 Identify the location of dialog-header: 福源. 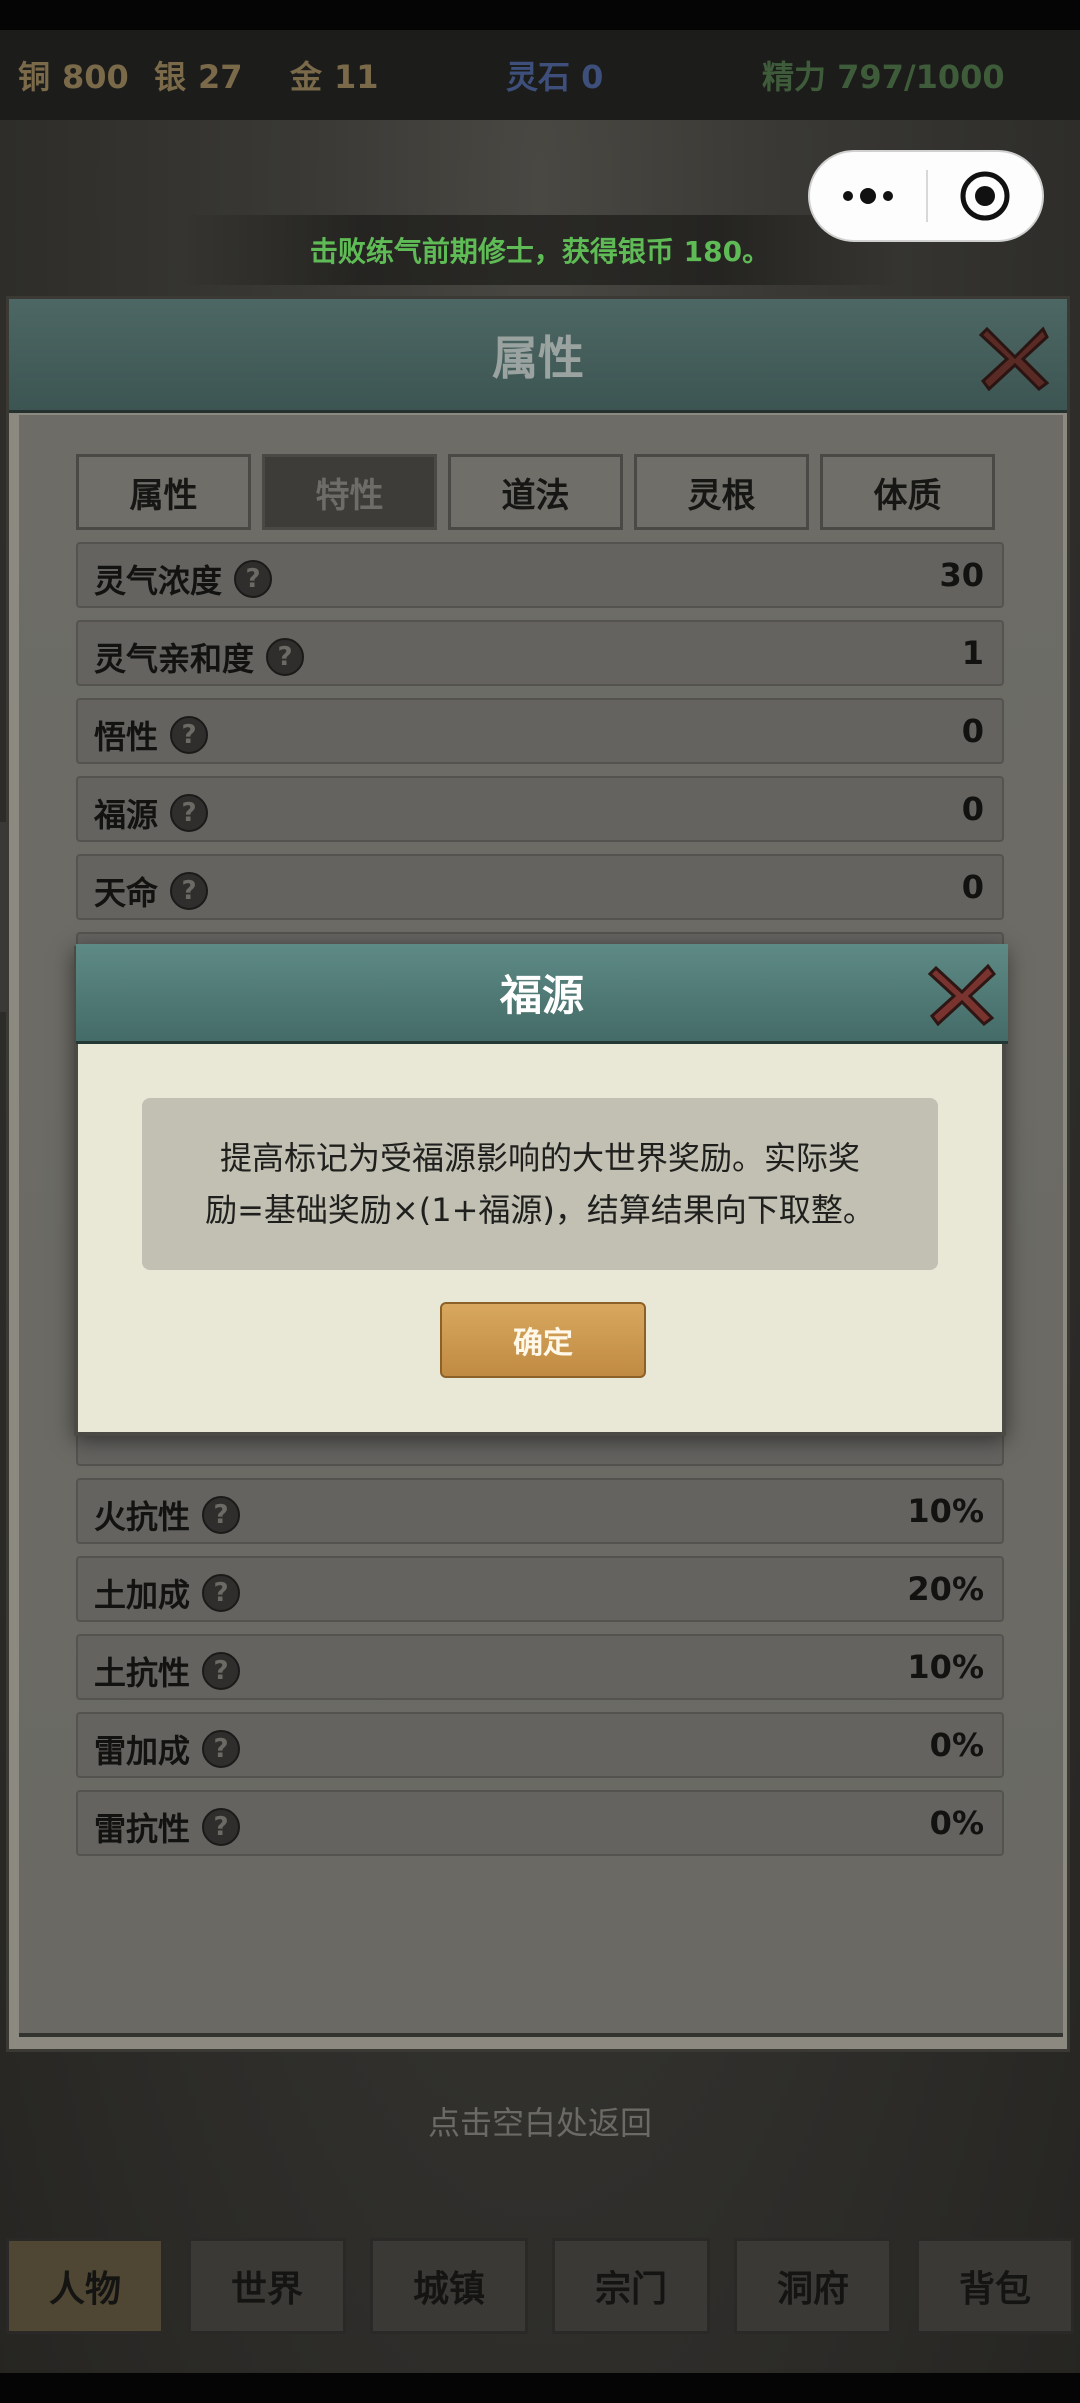
(542, 994).